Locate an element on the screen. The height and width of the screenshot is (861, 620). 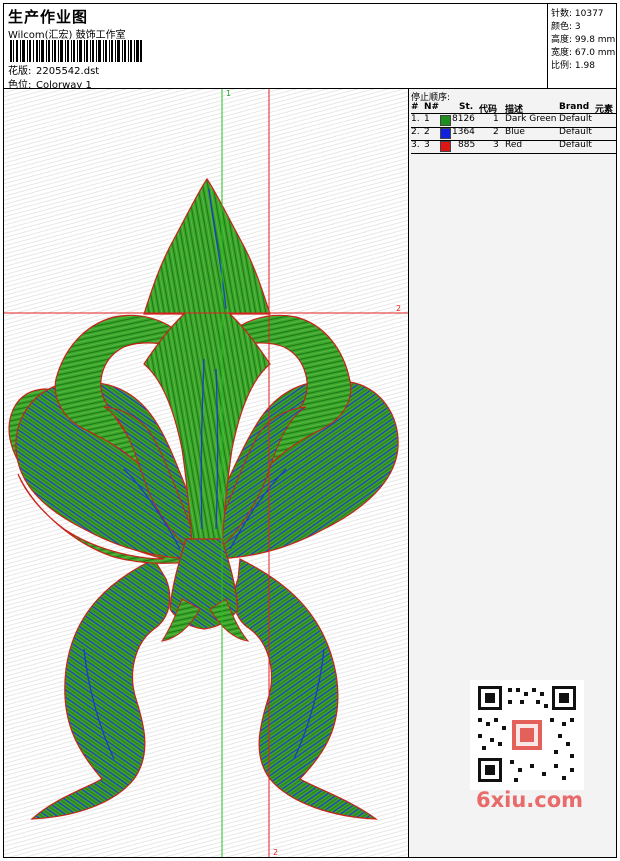
col-n: N# is located at coordinates (432, 107).